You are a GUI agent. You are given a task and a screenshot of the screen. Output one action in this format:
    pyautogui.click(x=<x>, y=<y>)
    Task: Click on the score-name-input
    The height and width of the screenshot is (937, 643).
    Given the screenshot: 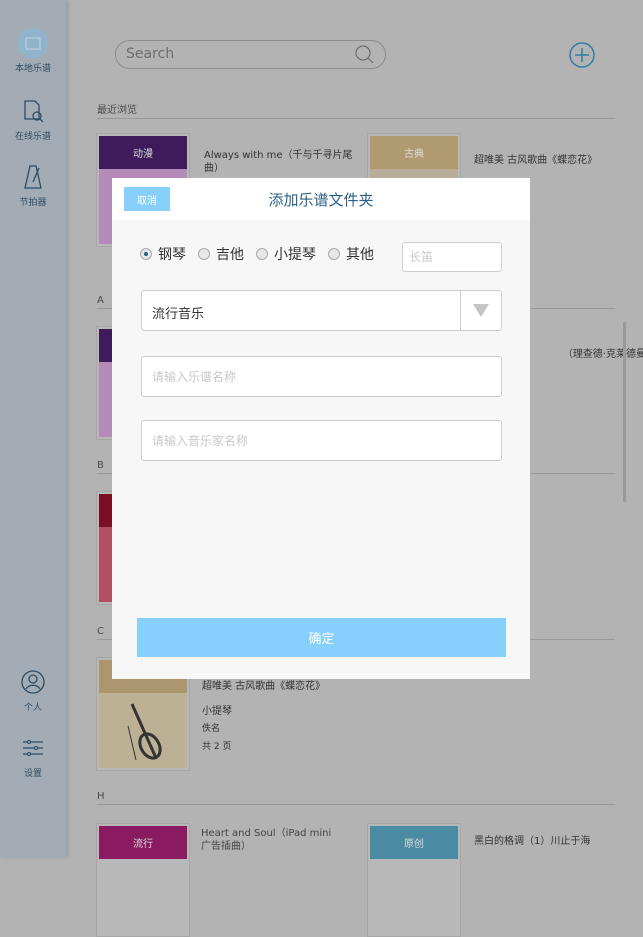 What is the action you would take?
    pyautogui.click(x=321, y=376)
    